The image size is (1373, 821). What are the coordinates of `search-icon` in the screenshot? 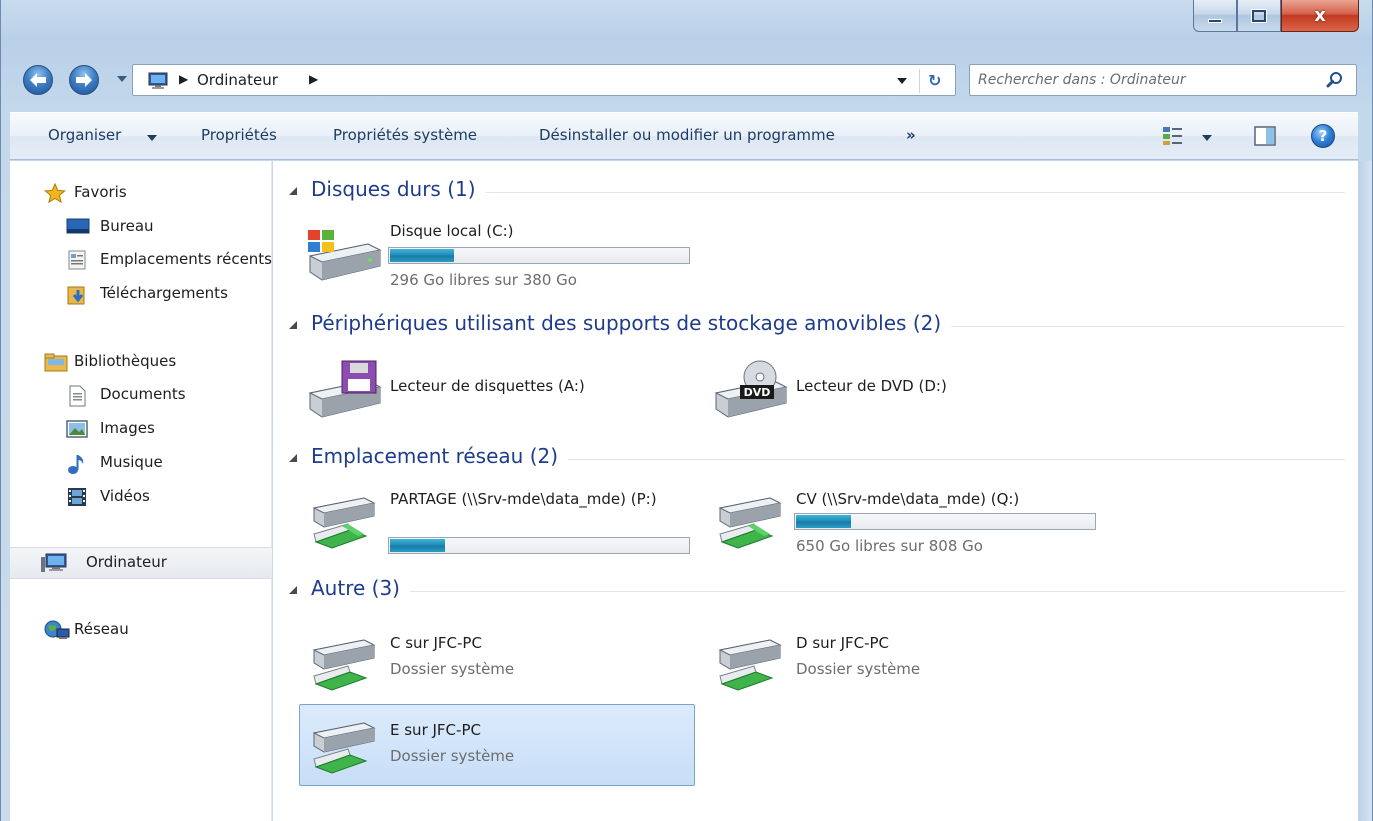 It's located at (1335, 80).